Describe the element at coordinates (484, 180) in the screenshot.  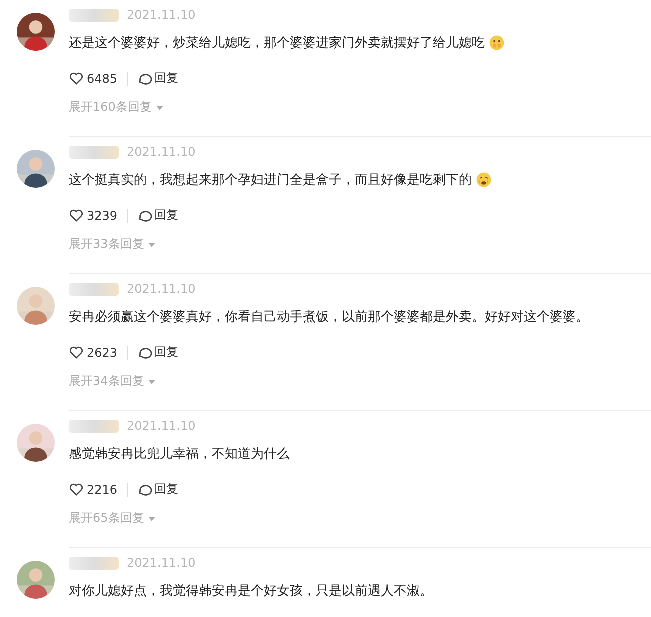
I see `crying-emoji-icon` at that location.